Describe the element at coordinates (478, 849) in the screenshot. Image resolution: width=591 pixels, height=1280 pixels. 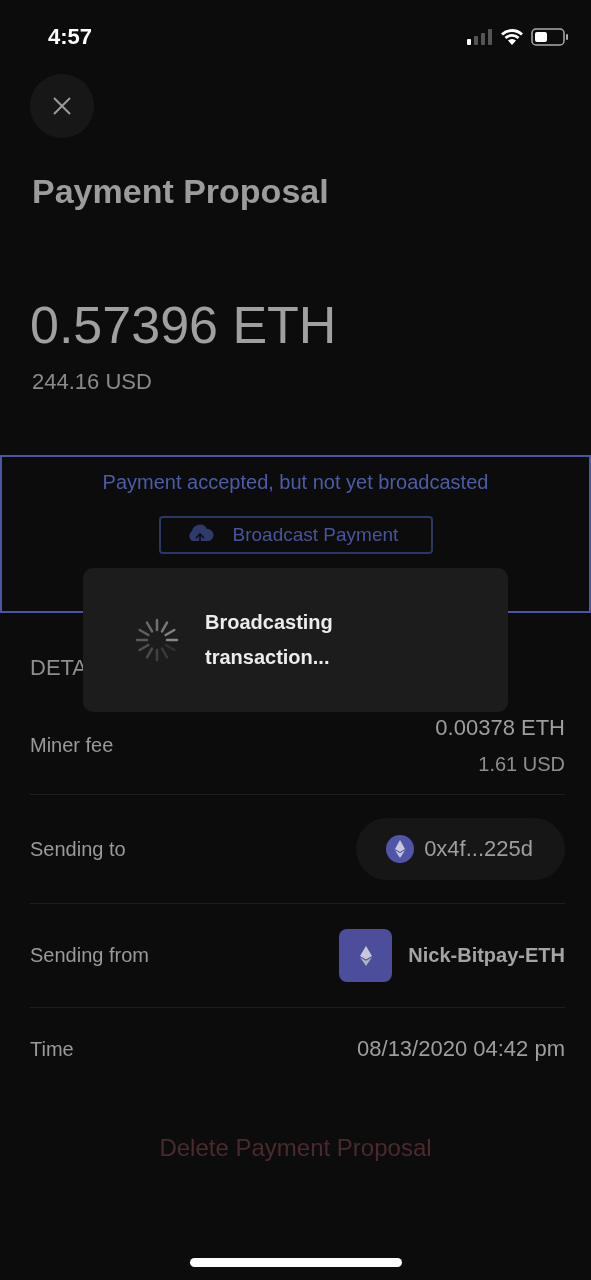
I see `address-text: 0x4f...225d` at that location.